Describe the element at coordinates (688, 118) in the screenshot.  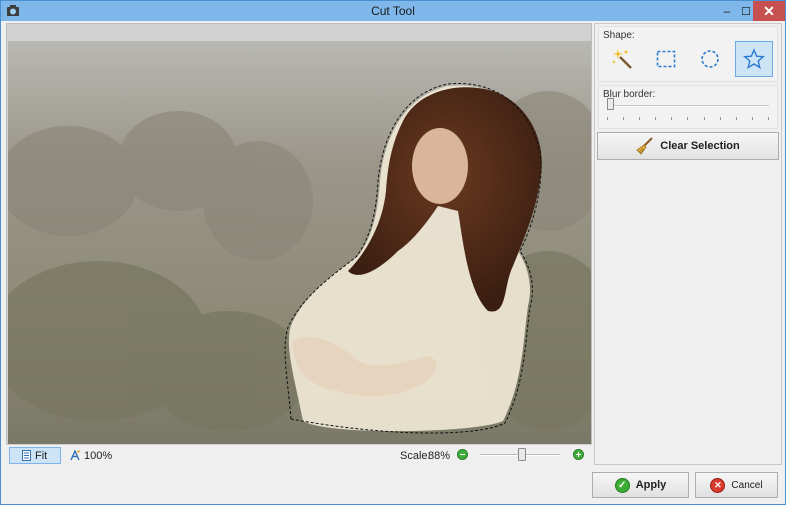
I see `blur-border-ticks` at that location.